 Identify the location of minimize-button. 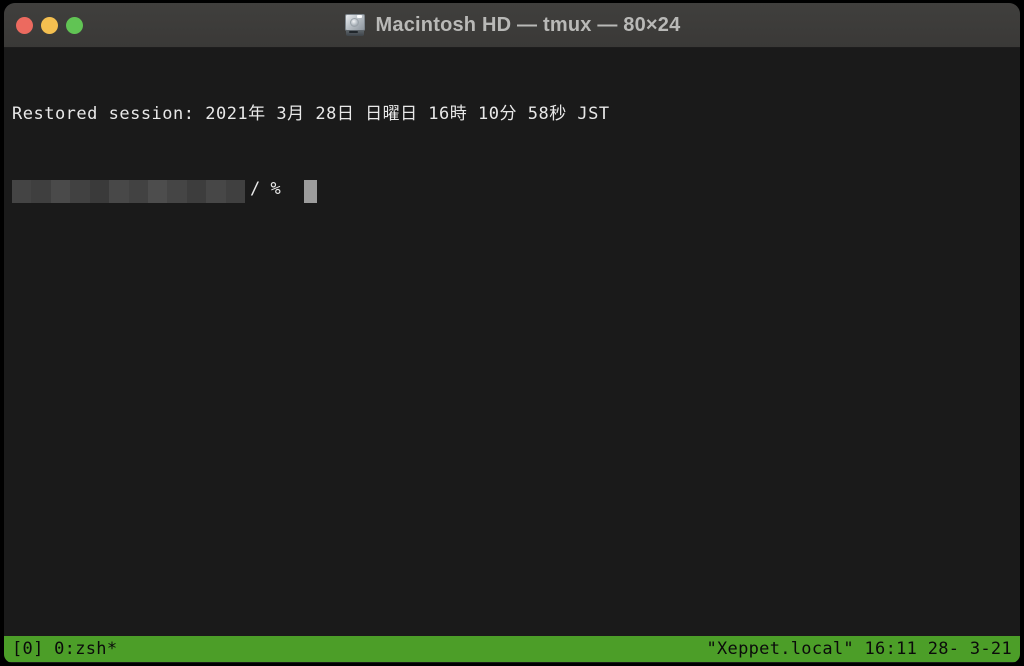
(49, 25).